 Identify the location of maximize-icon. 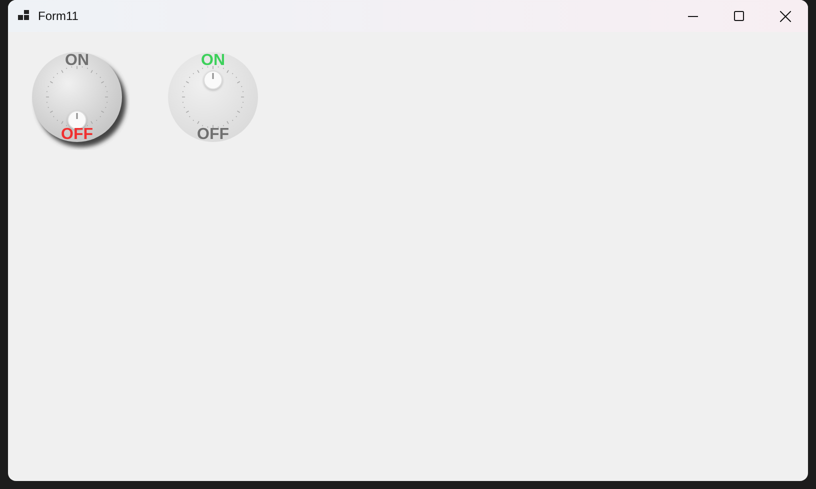
(739, 16).